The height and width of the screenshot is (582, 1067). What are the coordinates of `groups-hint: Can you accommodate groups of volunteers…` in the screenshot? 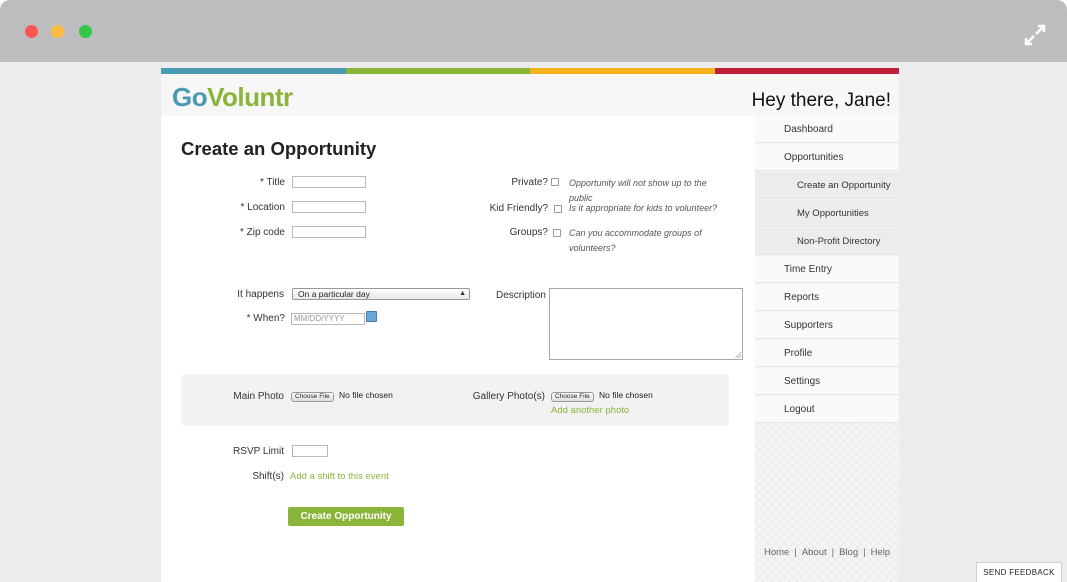 It's located at (635, 240).